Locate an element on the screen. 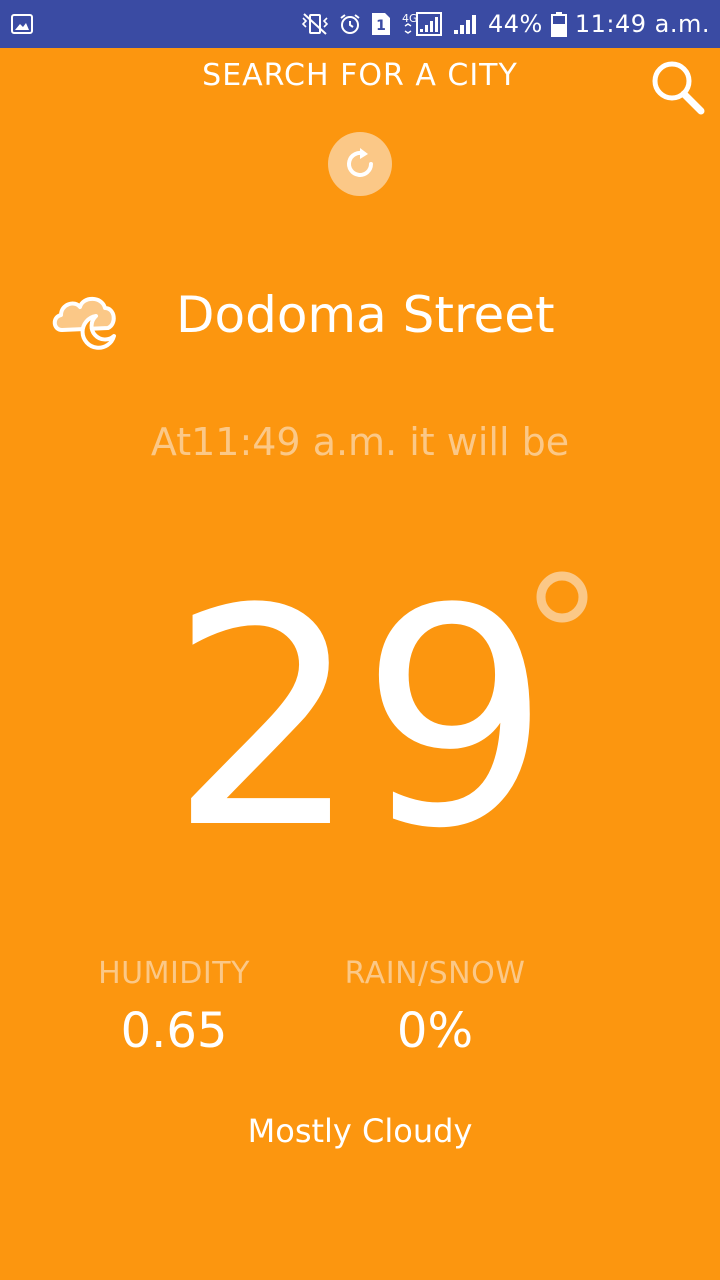  sim-number: 1 is located at coordinates (381, 26).